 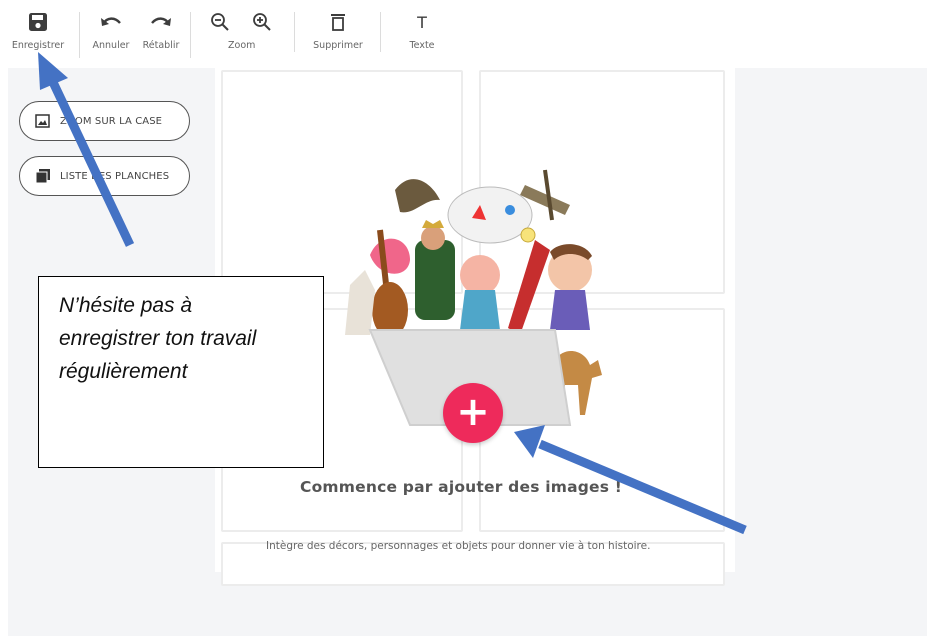 What do you see at coordinates (111, 22) in the screenshot?
I see `undo-icon` at bounding box center [111, 22].